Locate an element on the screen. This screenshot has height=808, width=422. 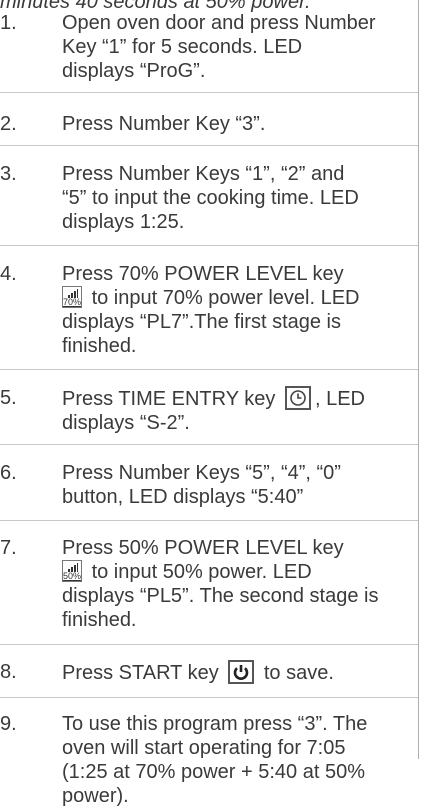
power-key-label: 70% is located at coordinates (72, 302).